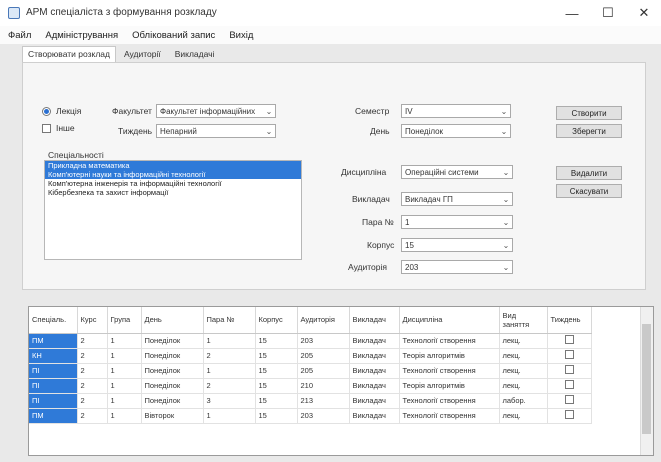 The width and height of the screenshot is (661, 462). What do you see at coordinates (81, 35) in the screenshot?
I see `menu-administration: Адміністрування` at bounding box center [81, 35].